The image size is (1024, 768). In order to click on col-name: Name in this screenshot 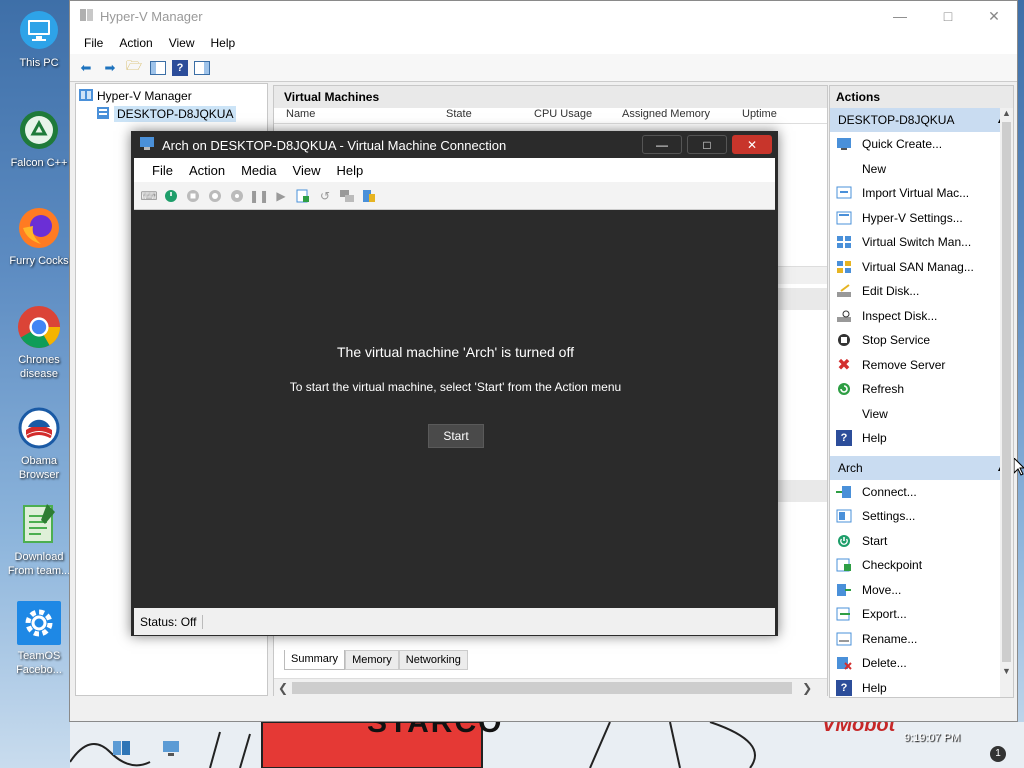, I will do `click(366, 115)`.